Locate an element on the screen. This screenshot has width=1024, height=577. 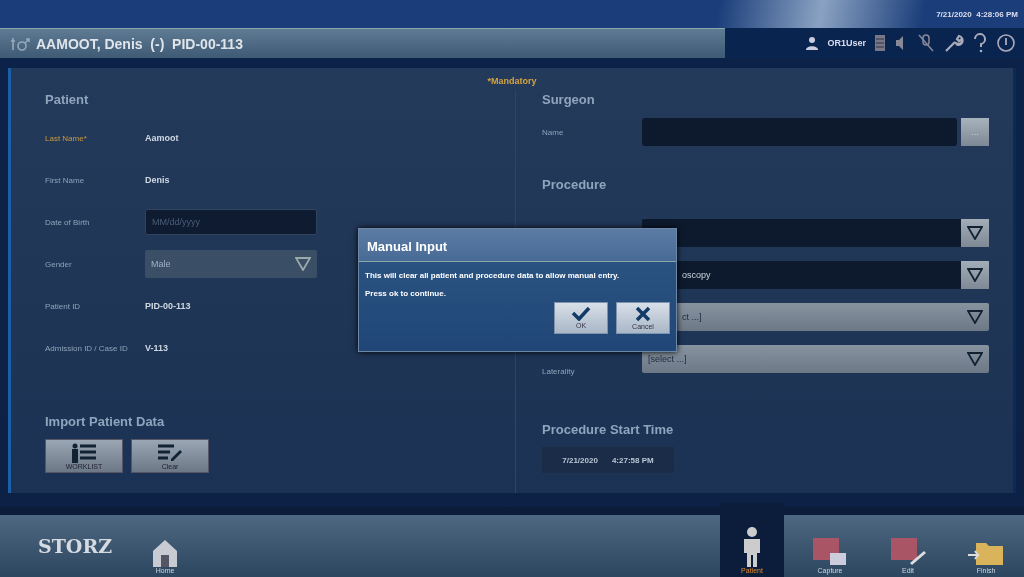
brand-logo: STORZ is located at coordinates (75, 546).